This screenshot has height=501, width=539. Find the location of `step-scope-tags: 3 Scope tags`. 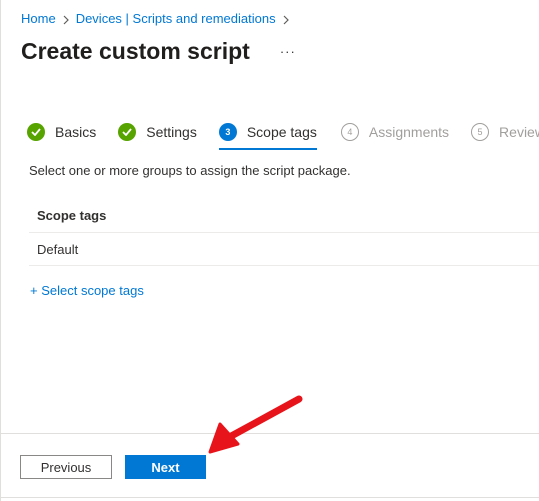

step-scope-tags: 3 Scope tags is located at coordinates (267, 135).